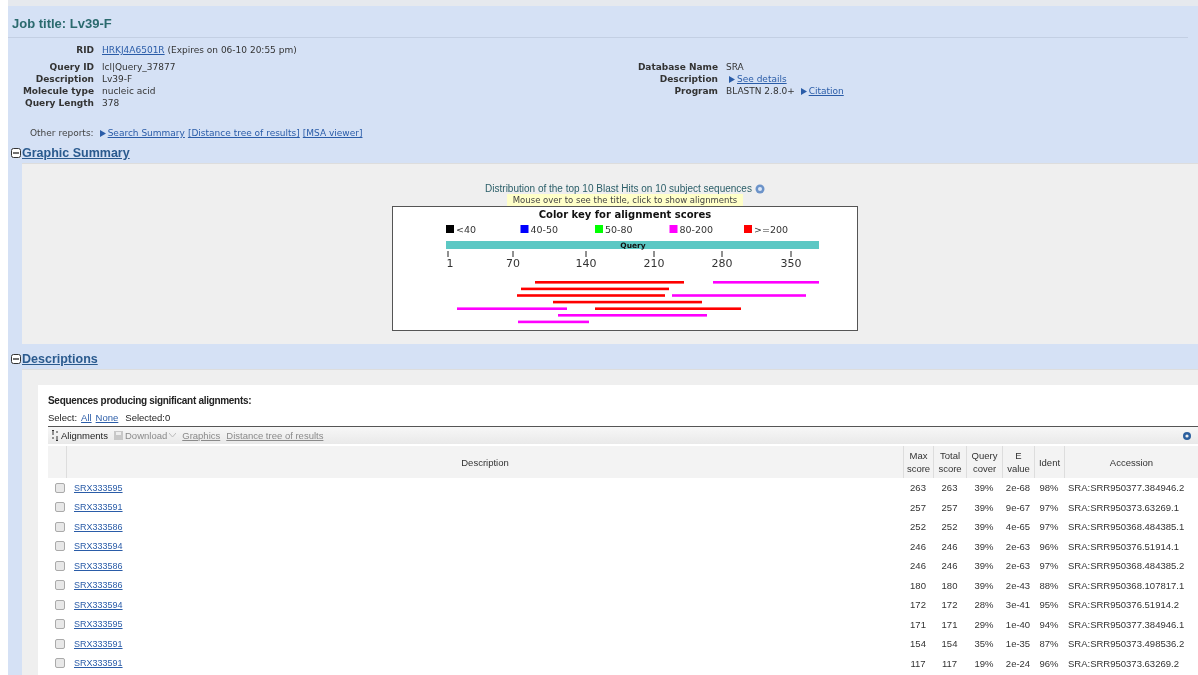 The height and width of the screenshot is (675, 1198). Describe the element at coordinates (984, 605) in the screenshot. I see `table-cell-text: 28%` at that location.